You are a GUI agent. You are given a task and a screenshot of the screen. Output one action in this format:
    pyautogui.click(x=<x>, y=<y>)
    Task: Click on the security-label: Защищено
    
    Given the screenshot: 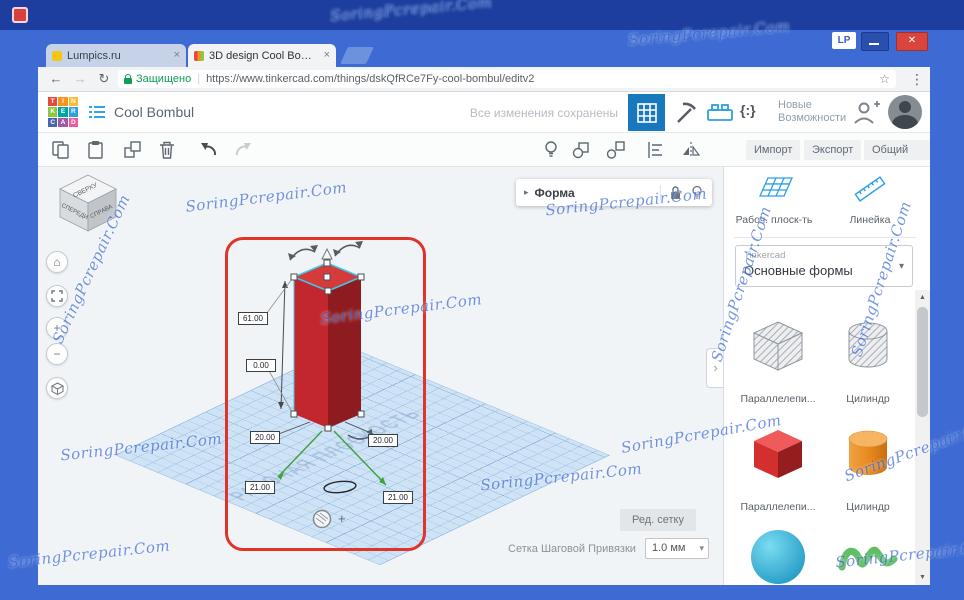 What is the action you would take?
    pyautogui.click(x=164, y=79)
    